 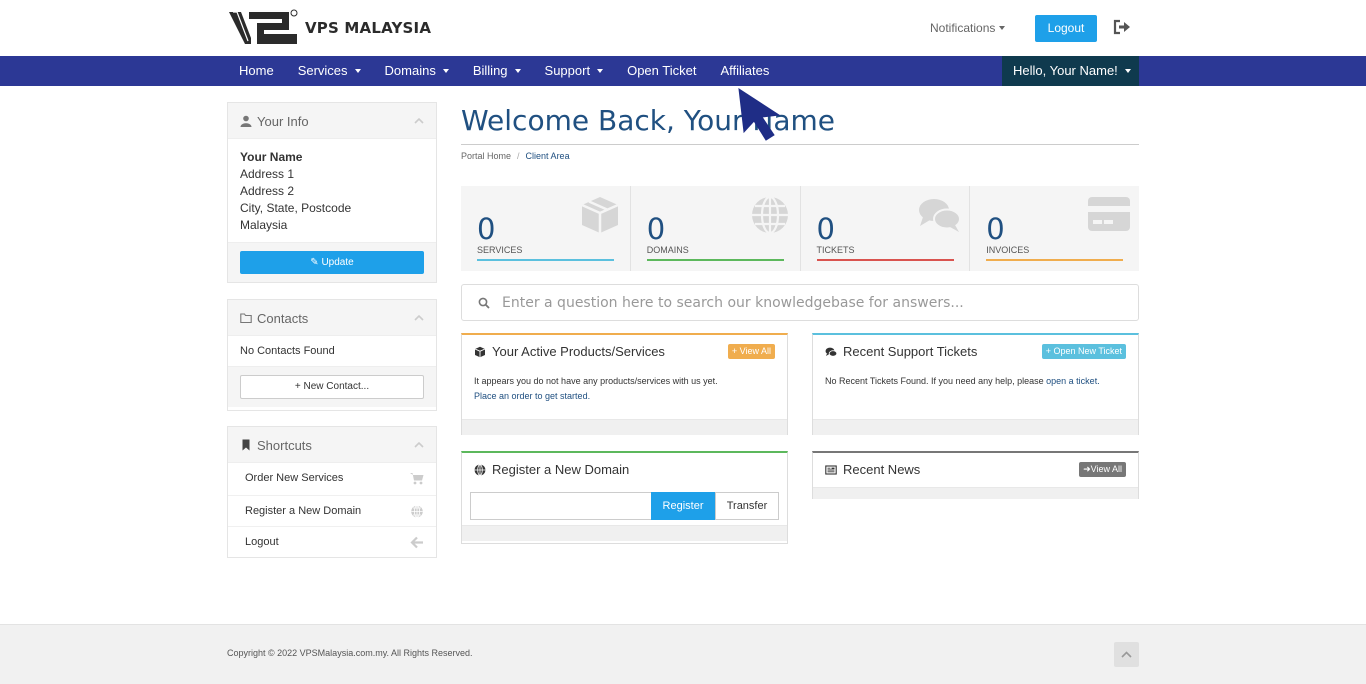 What do you see at coordinates (975, 475) in the screenshot?
I see `recent-news-card: Recent News ➜View All` at bounding box center [975, 475].